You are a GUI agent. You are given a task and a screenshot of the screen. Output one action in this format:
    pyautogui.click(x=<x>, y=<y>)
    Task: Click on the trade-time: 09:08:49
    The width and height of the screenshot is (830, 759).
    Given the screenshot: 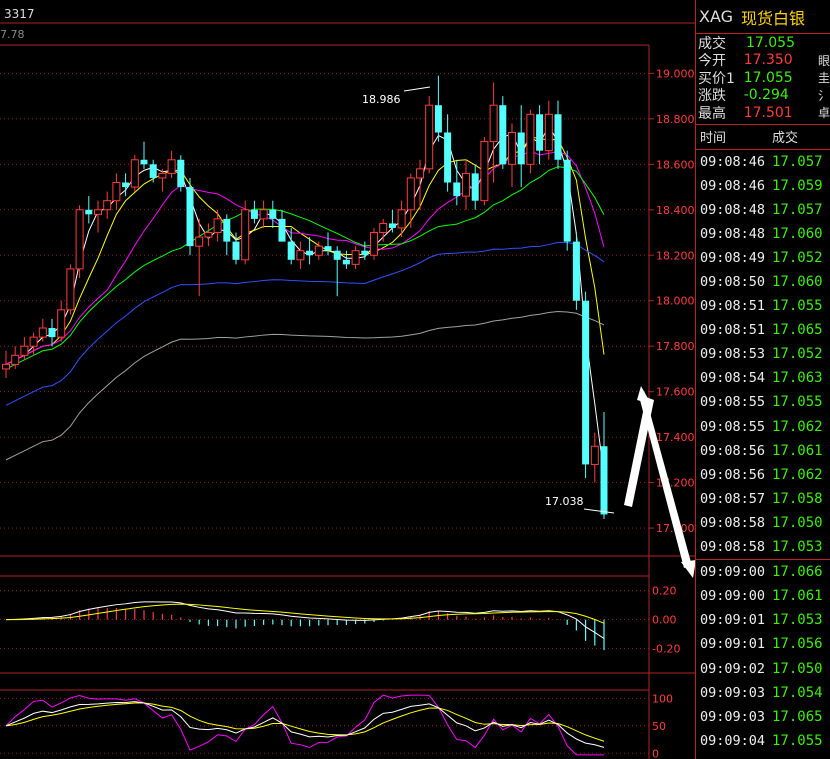 What is the action you would take?
    pyautogui.click(x=733, y=257)
    